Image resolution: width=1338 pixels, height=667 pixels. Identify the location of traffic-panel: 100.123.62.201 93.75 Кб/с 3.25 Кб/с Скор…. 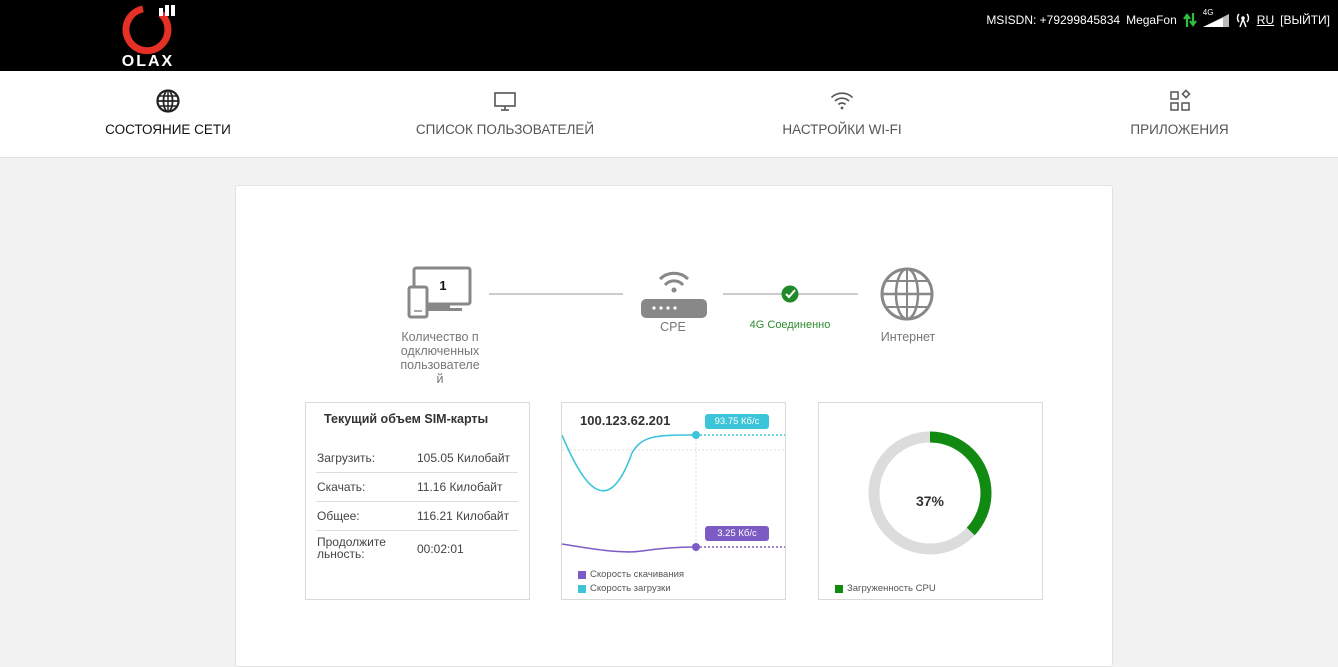
(673, 501).